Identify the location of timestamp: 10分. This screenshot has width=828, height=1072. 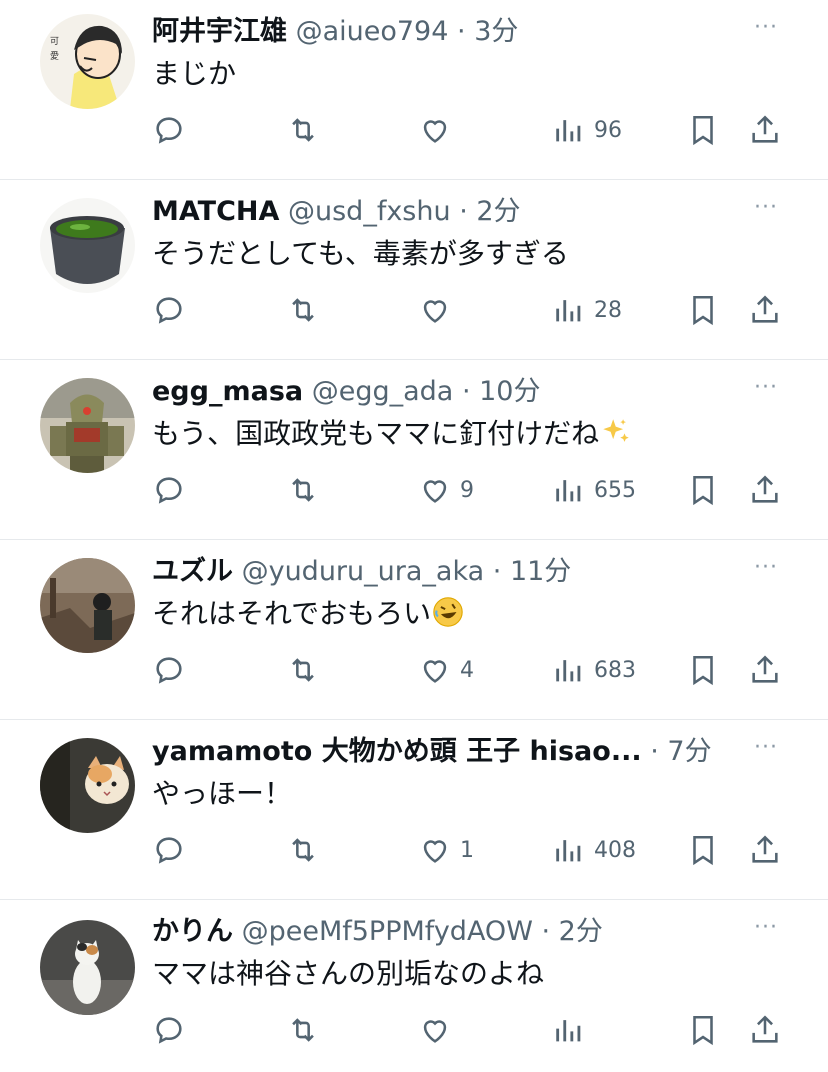
(509, 391).